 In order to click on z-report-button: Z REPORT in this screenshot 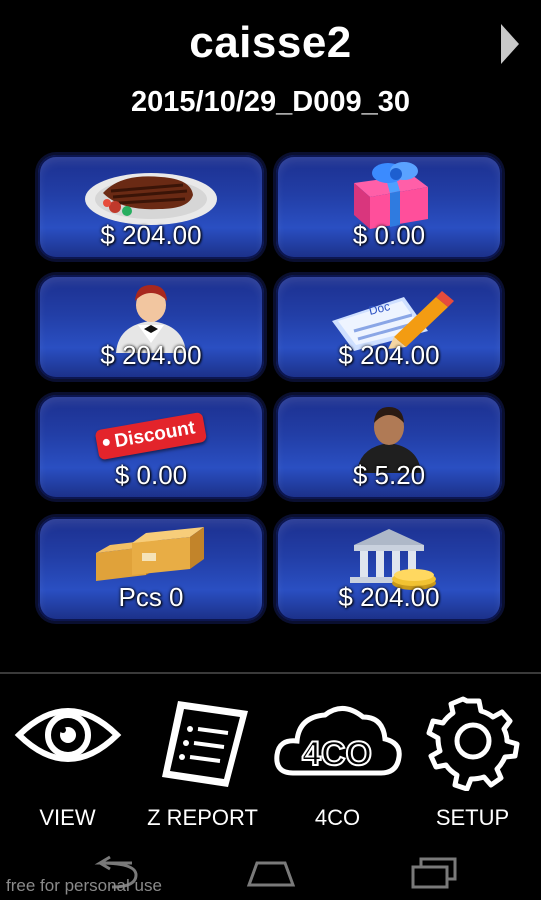, I will do `click(202, 767)`.